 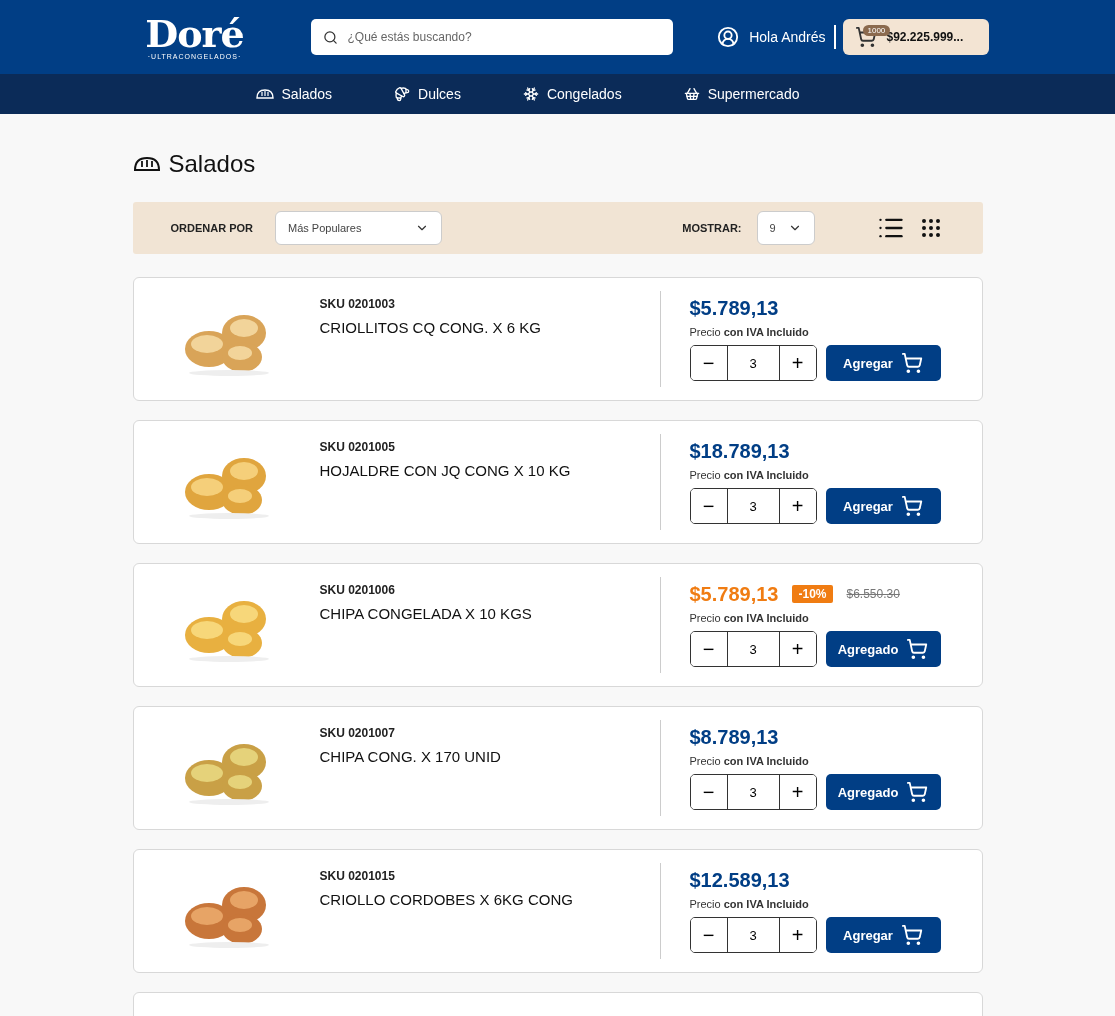 I want to click on discount-tag: -10%, so click(x=812, y=594).